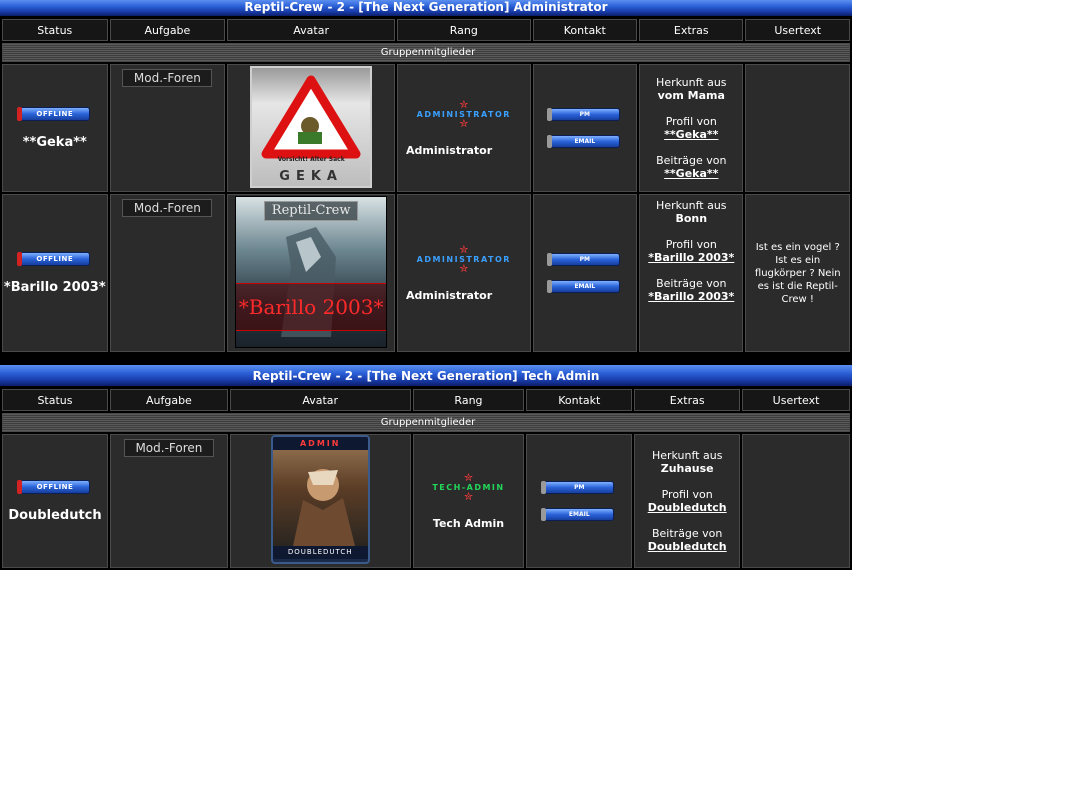  What do you see at coordinates (691, 257) in the screenshot?
I see `profile-link: *Barillo 2003*` at bounding box center [691, 257].